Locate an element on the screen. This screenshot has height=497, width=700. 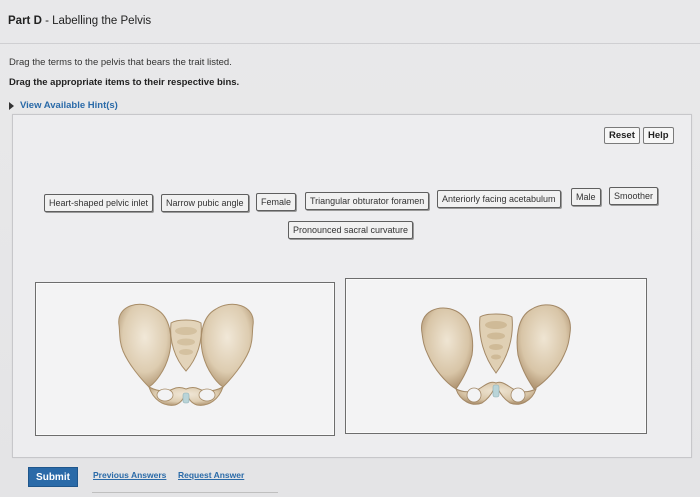
previous-answers-link: Previous Answers is located at coordinates (129, 475).